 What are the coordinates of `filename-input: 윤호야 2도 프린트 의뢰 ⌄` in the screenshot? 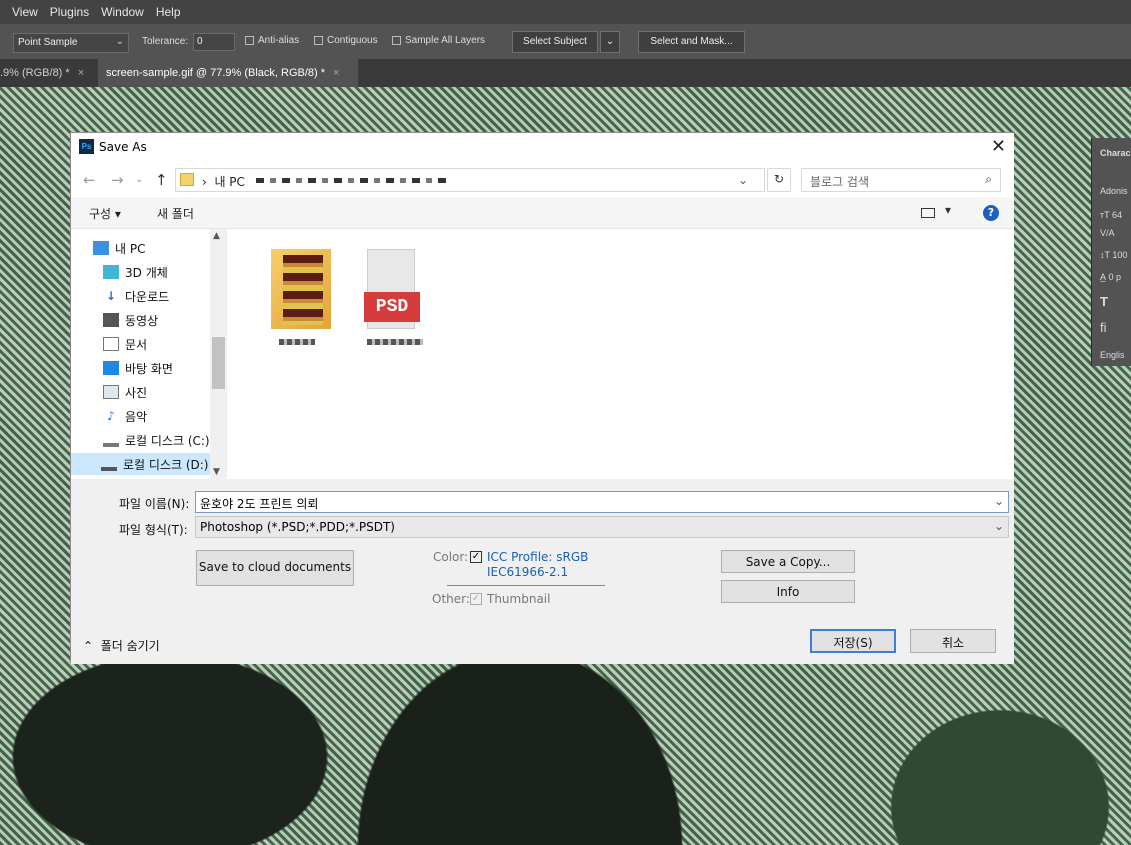 It's located at (602, 502).